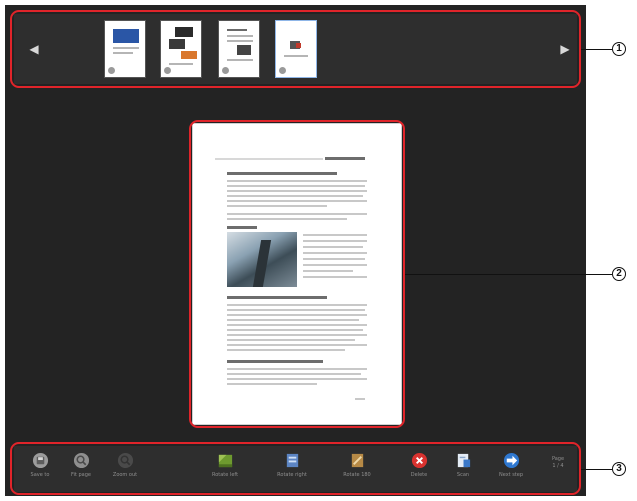  Describe the element at coordinates (619, 274) in the screenshot. I see `callout-number-2: 2` at that location.